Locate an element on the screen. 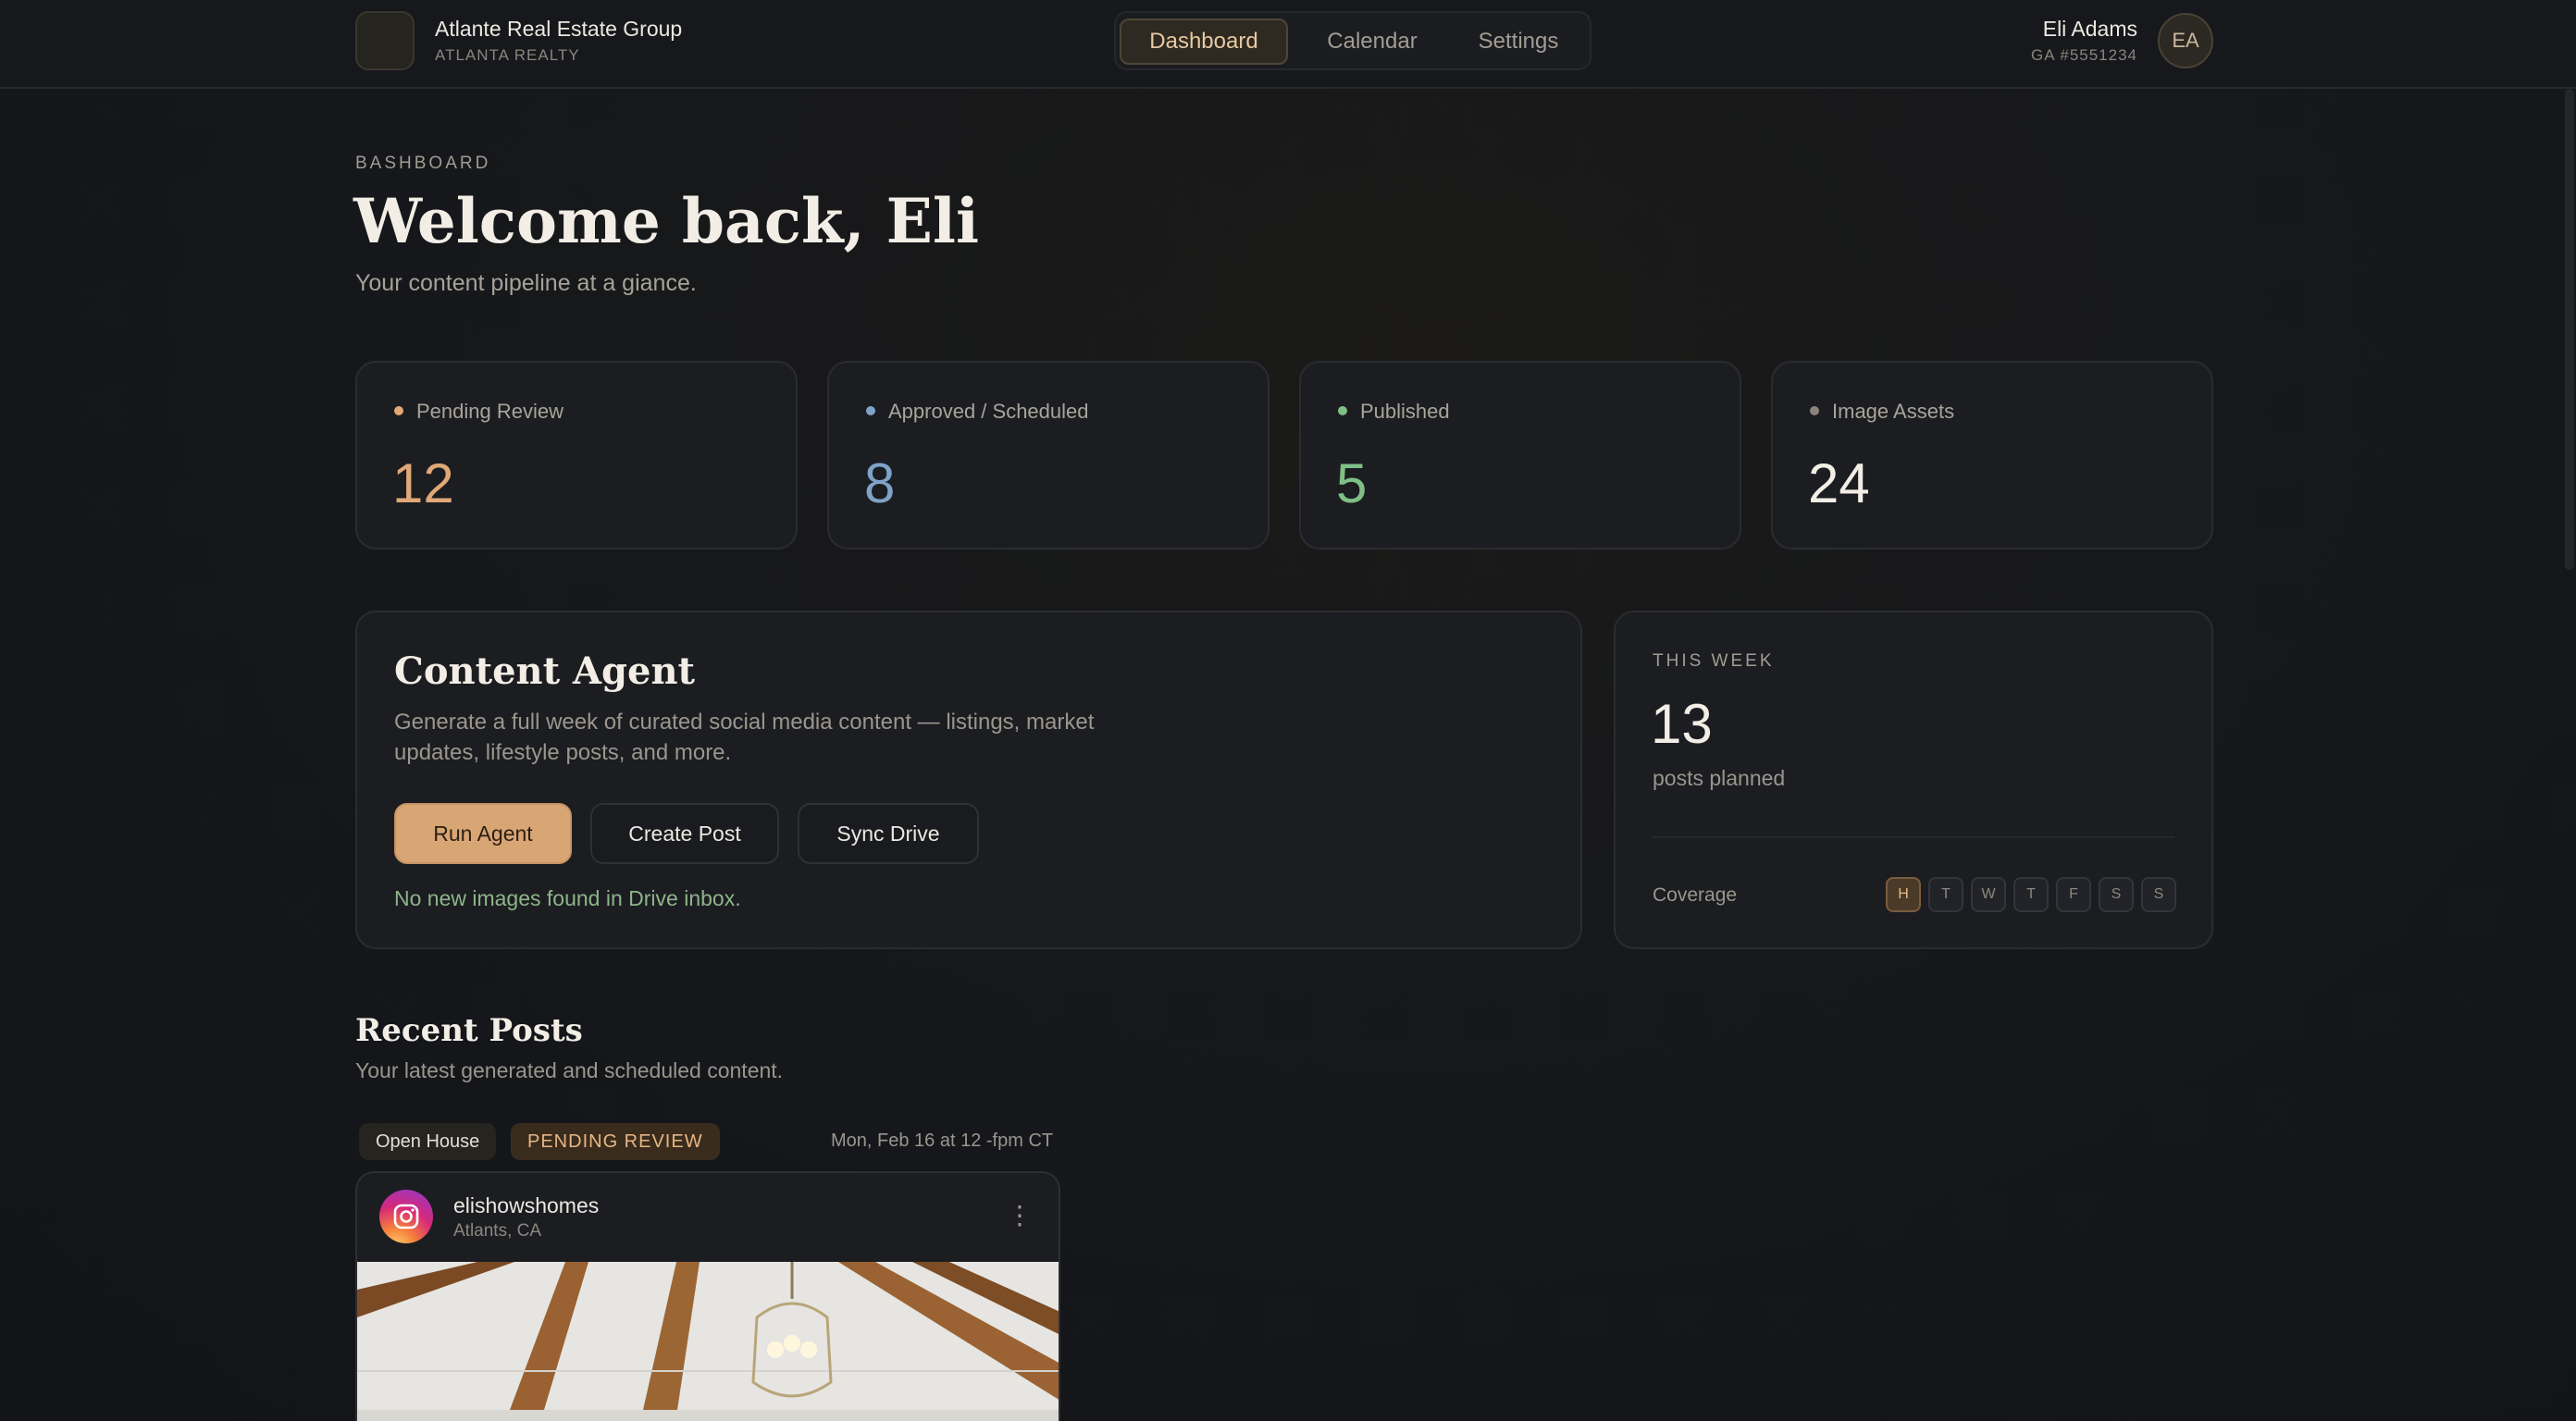 Image resolution: width=2576 pixels, height=1421 pixels. brand-logo is located at coordinates (385, 40).